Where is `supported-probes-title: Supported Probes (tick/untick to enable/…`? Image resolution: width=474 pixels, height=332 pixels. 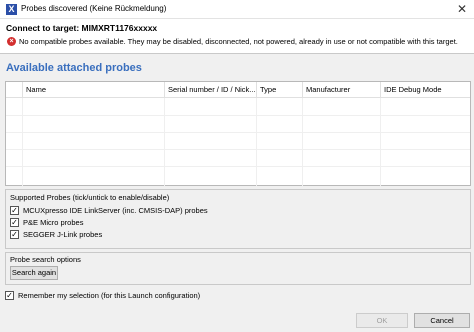 supported-probes-title: Supported Probes (tick/untick to enable/… is located at coordinates (90, 197).